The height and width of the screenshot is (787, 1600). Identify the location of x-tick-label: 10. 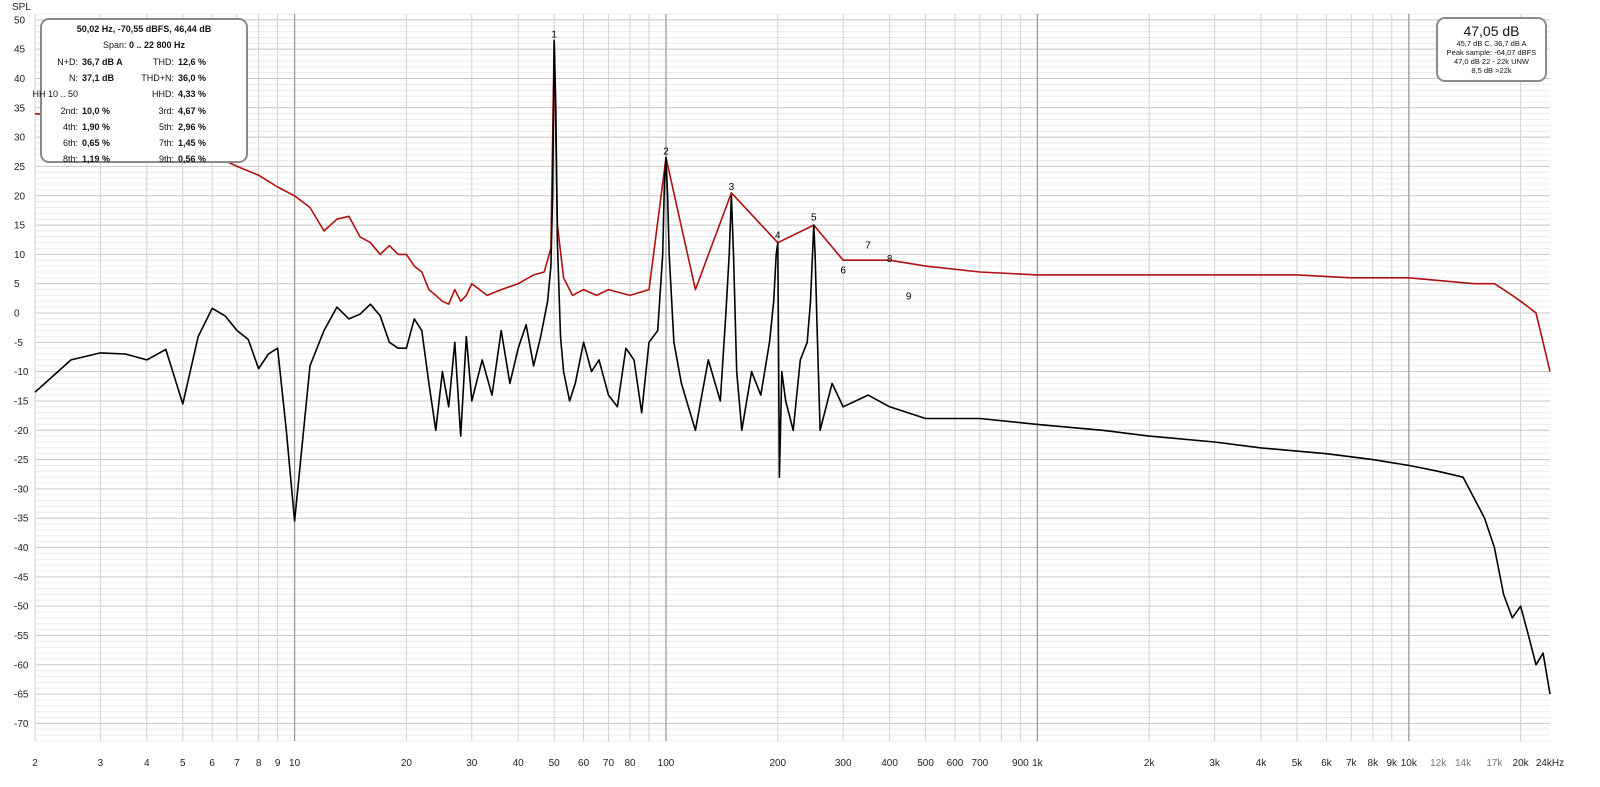
(295, 763).